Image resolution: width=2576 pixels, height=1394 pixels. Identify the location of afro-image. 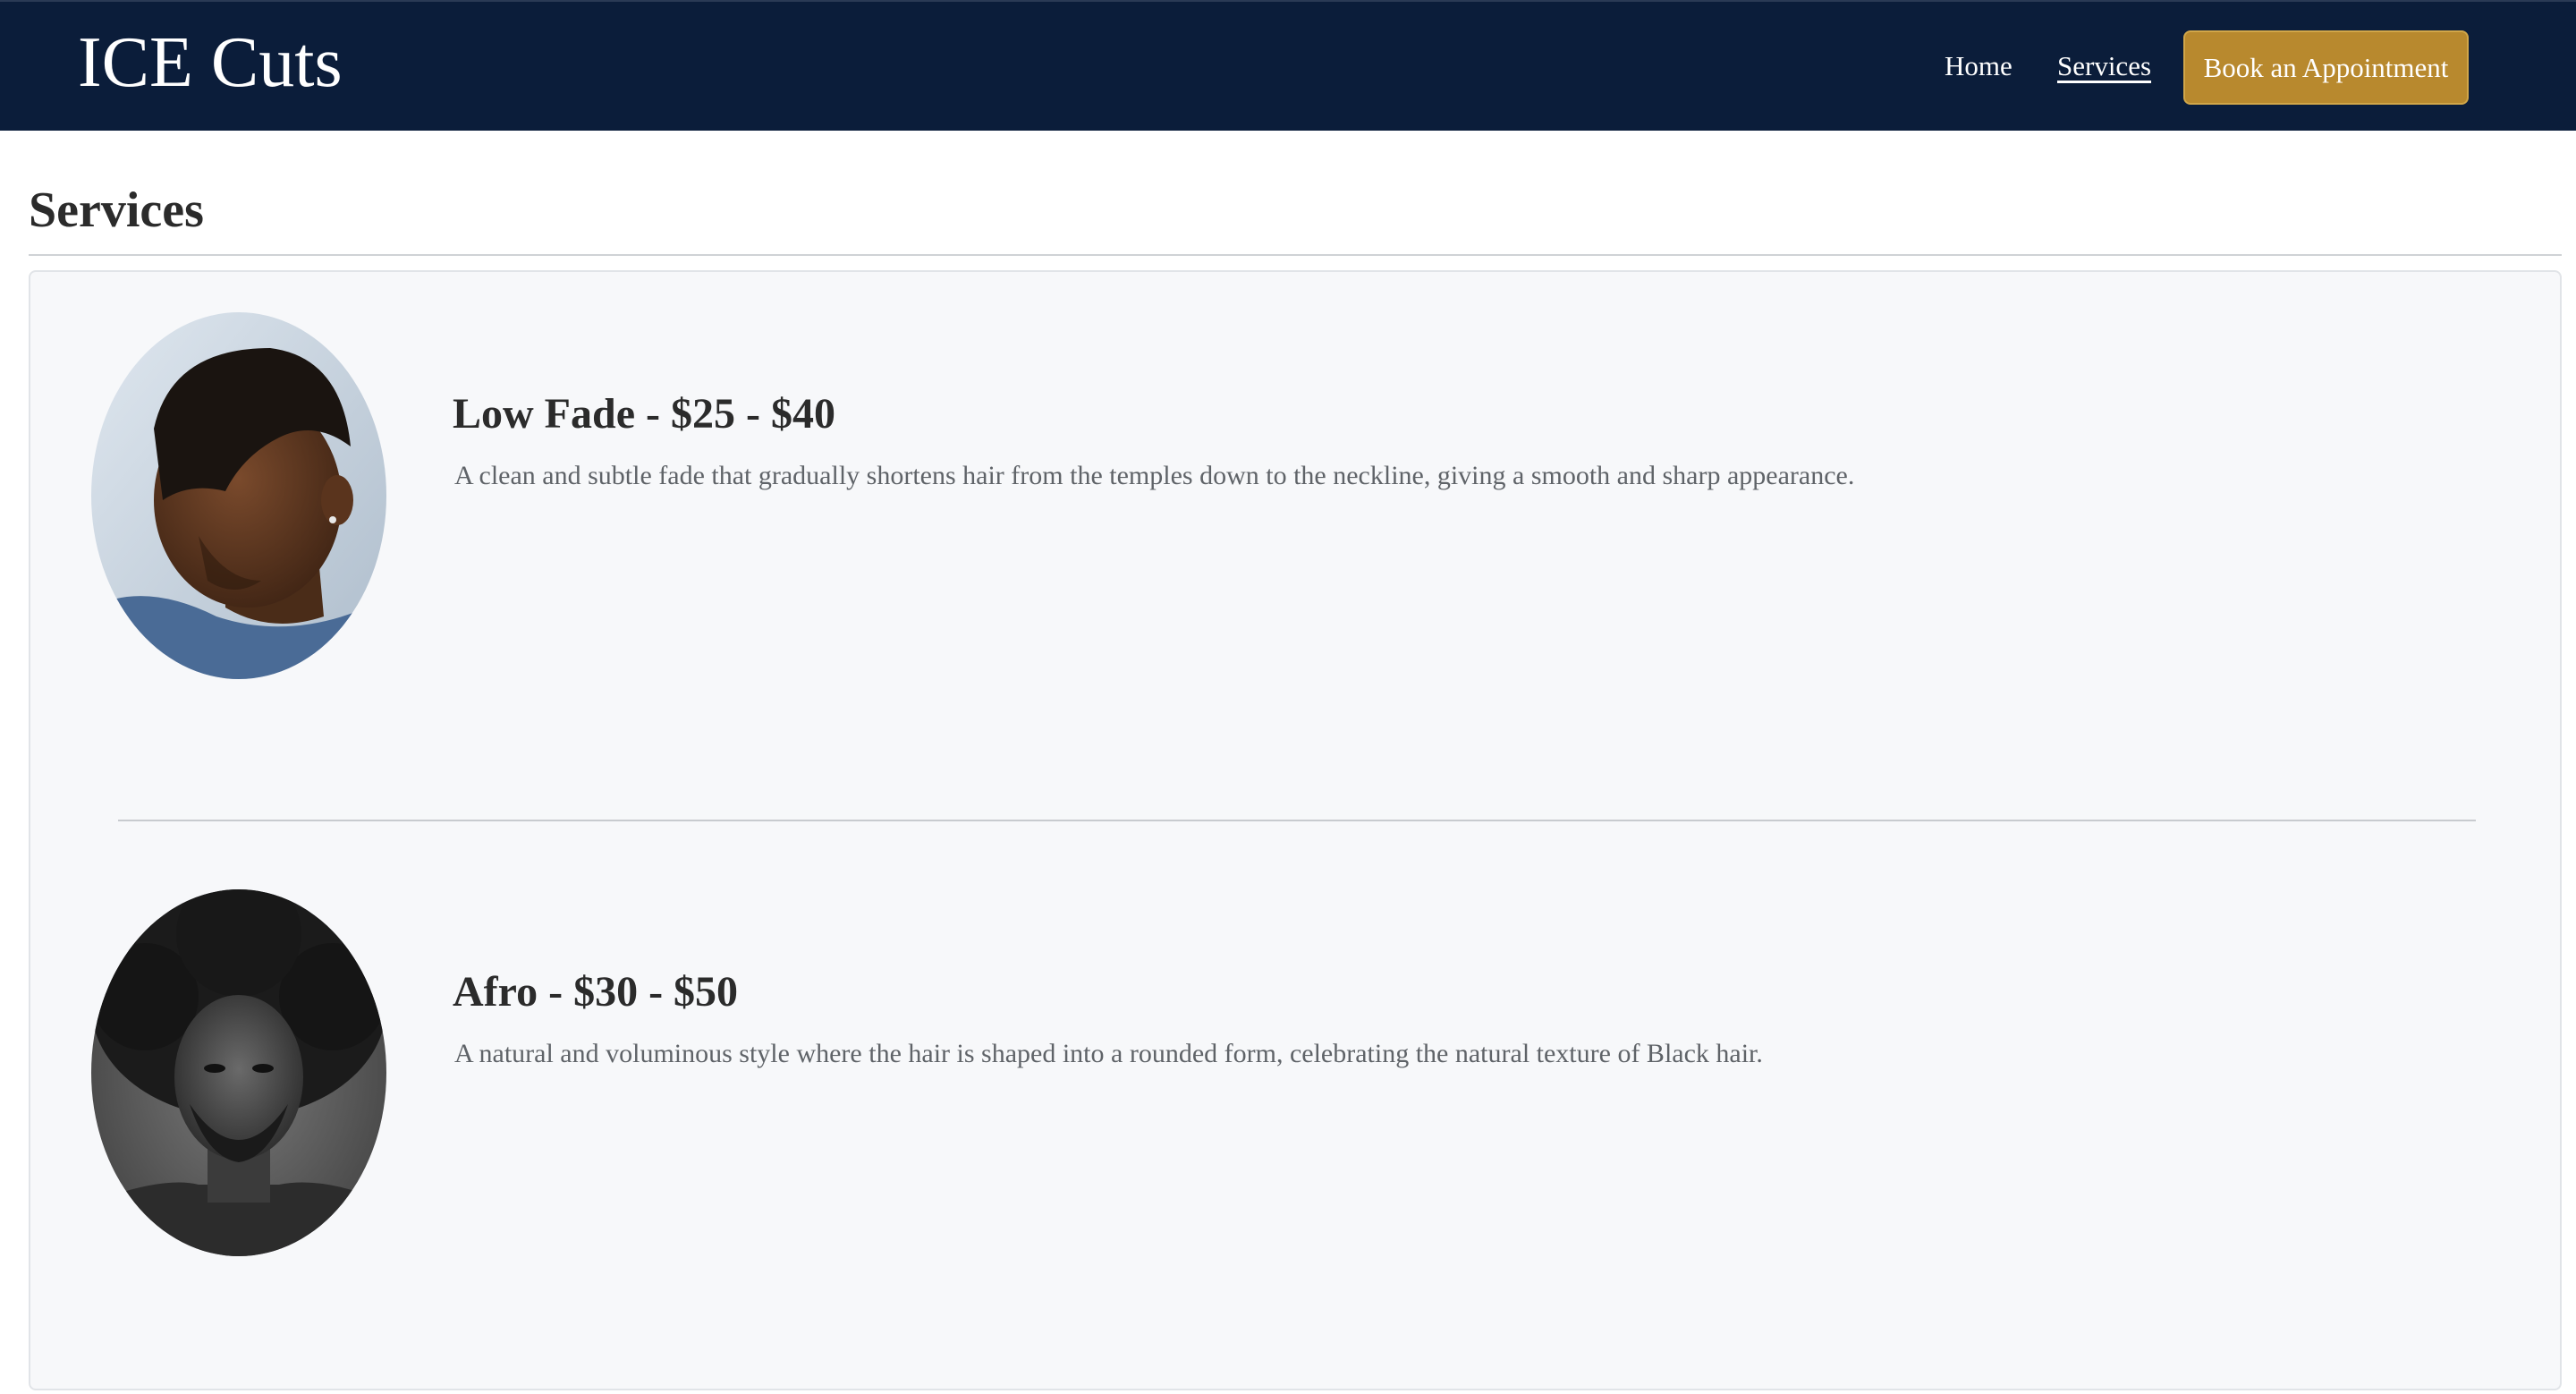
(238, 1072).